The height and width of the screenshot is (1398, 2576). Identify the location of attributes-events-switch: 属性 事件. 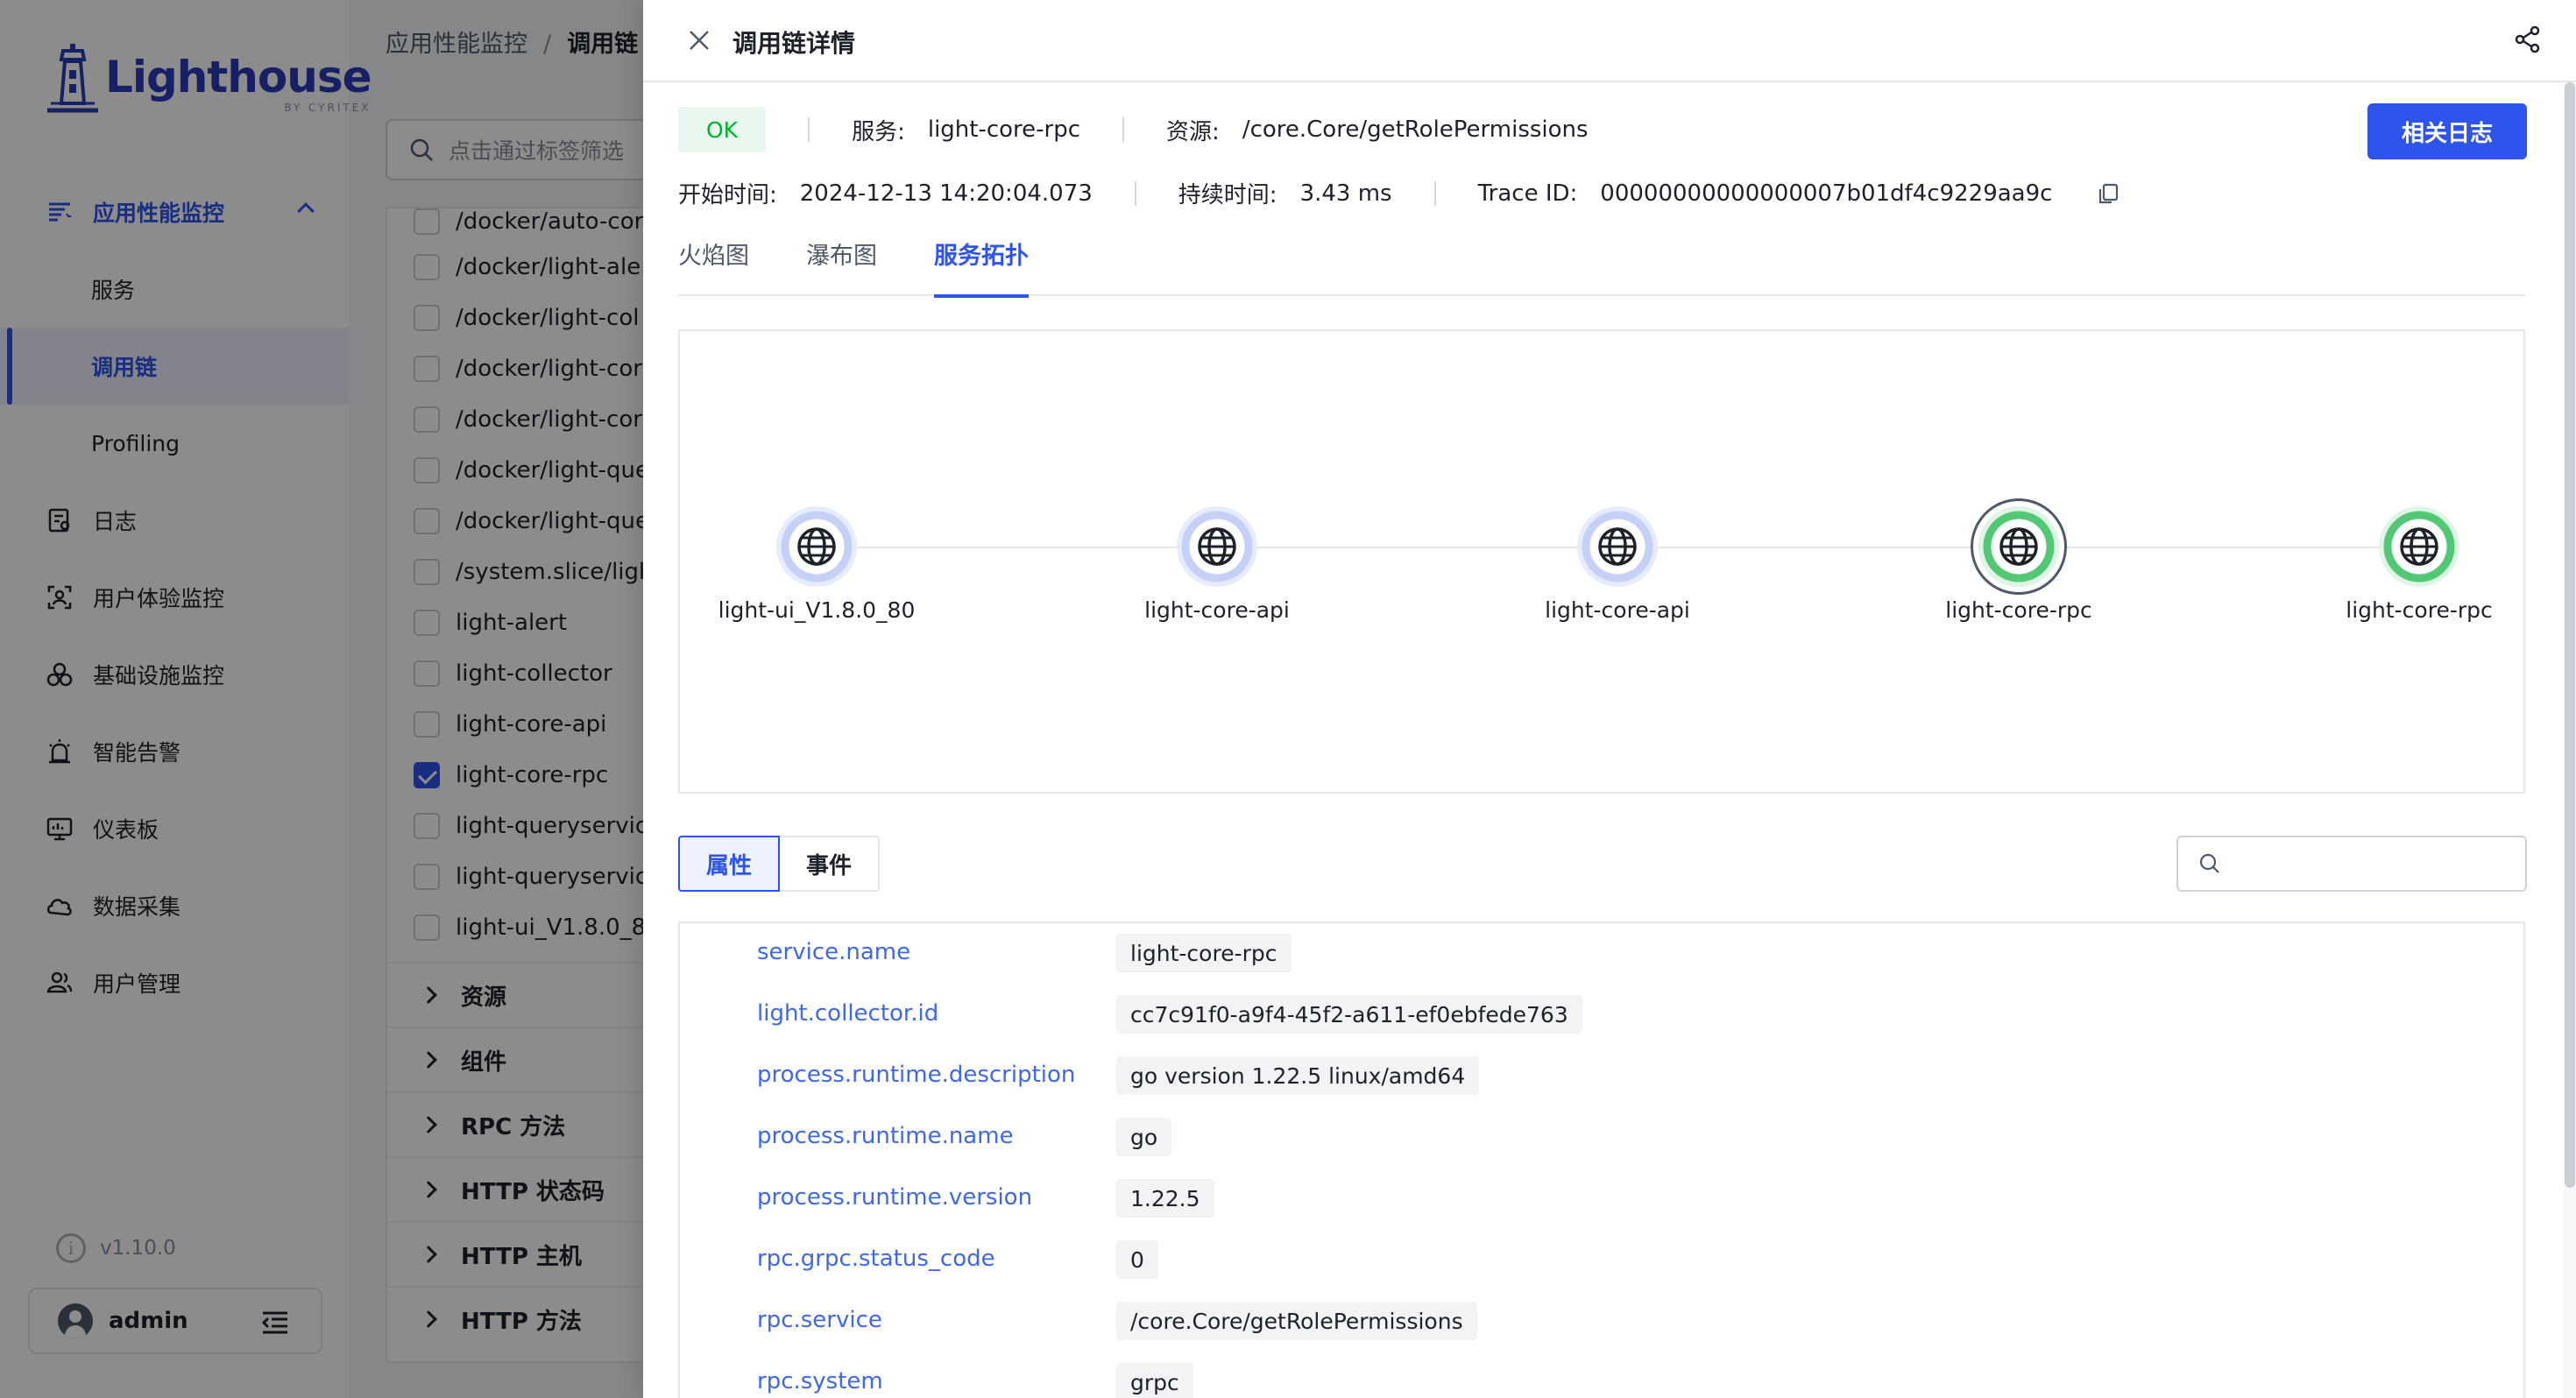
(779, 864).